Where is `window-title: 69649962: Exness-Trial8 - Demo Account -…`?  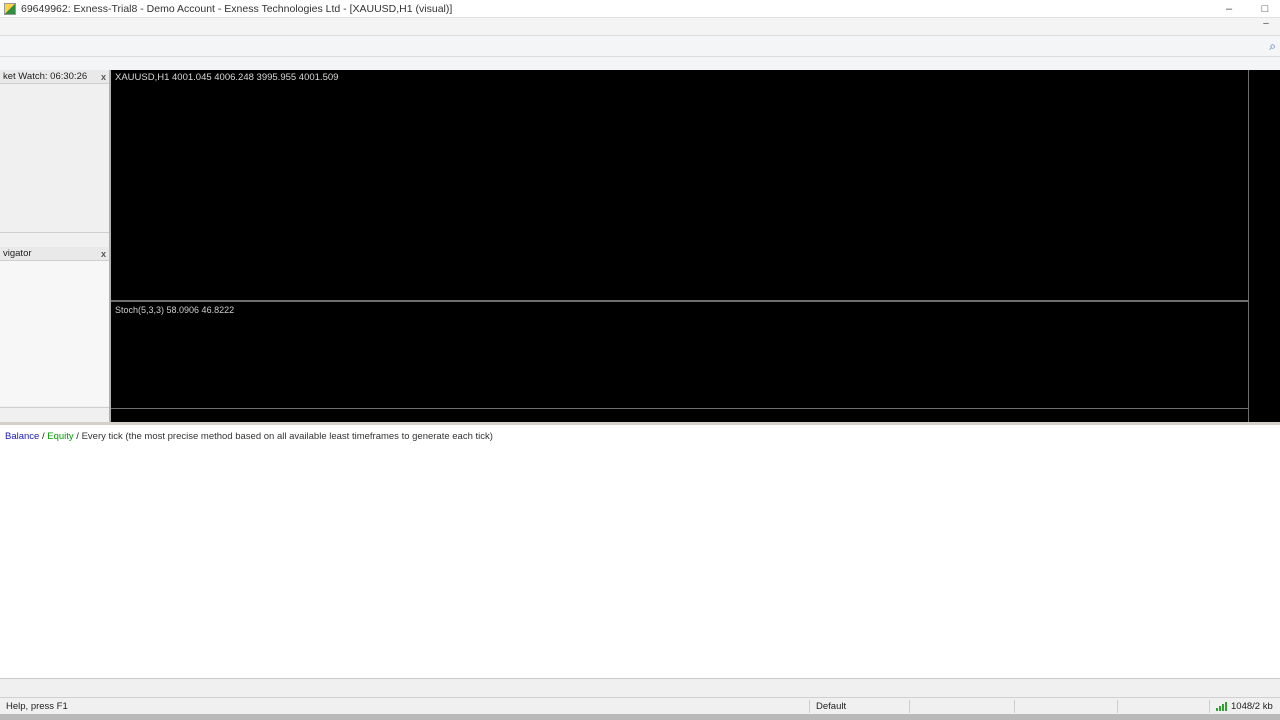 window-title: 69649962: Exness-Trial8 - Demo Account -… is located at coordinates (237, 8).